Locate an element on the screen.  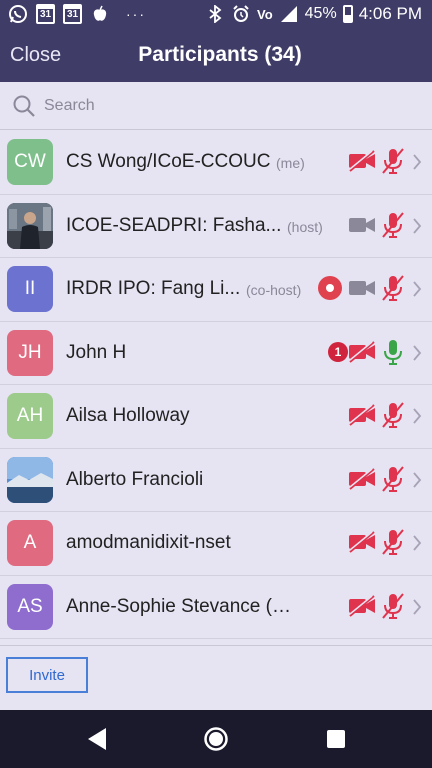
header: Close Participants (34) is located at coordinates (216, 56).